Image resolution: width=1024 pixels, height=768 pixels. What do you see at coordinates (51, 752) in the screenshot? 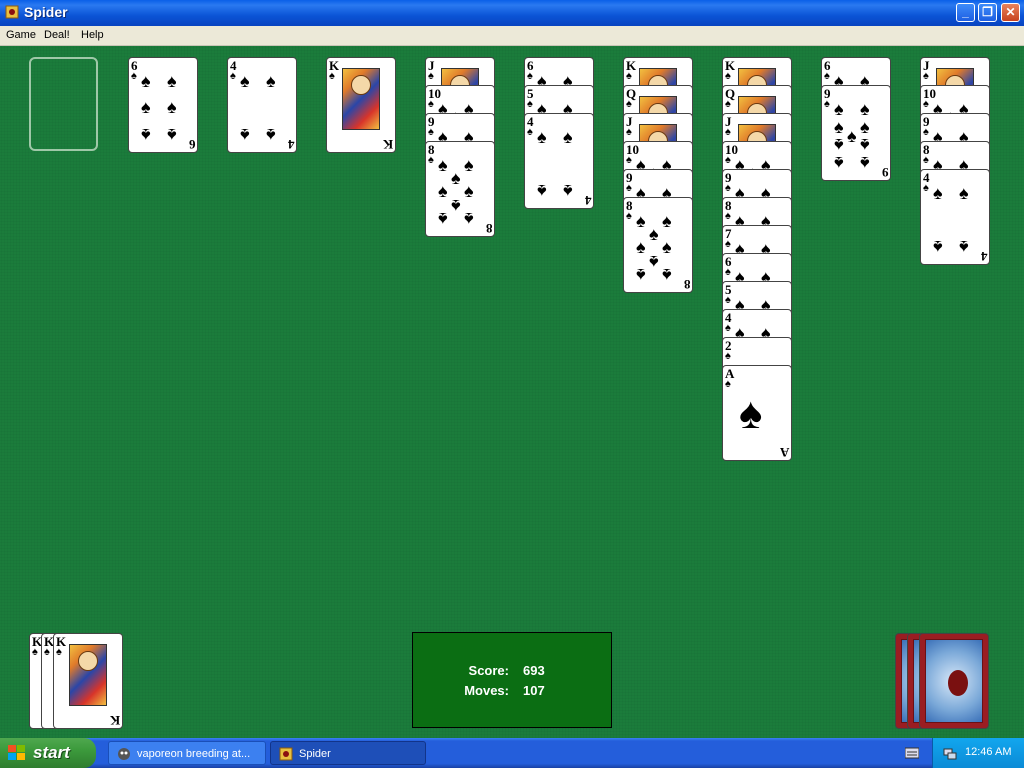
I see `start-label: start` at bounding box center [51, 752].